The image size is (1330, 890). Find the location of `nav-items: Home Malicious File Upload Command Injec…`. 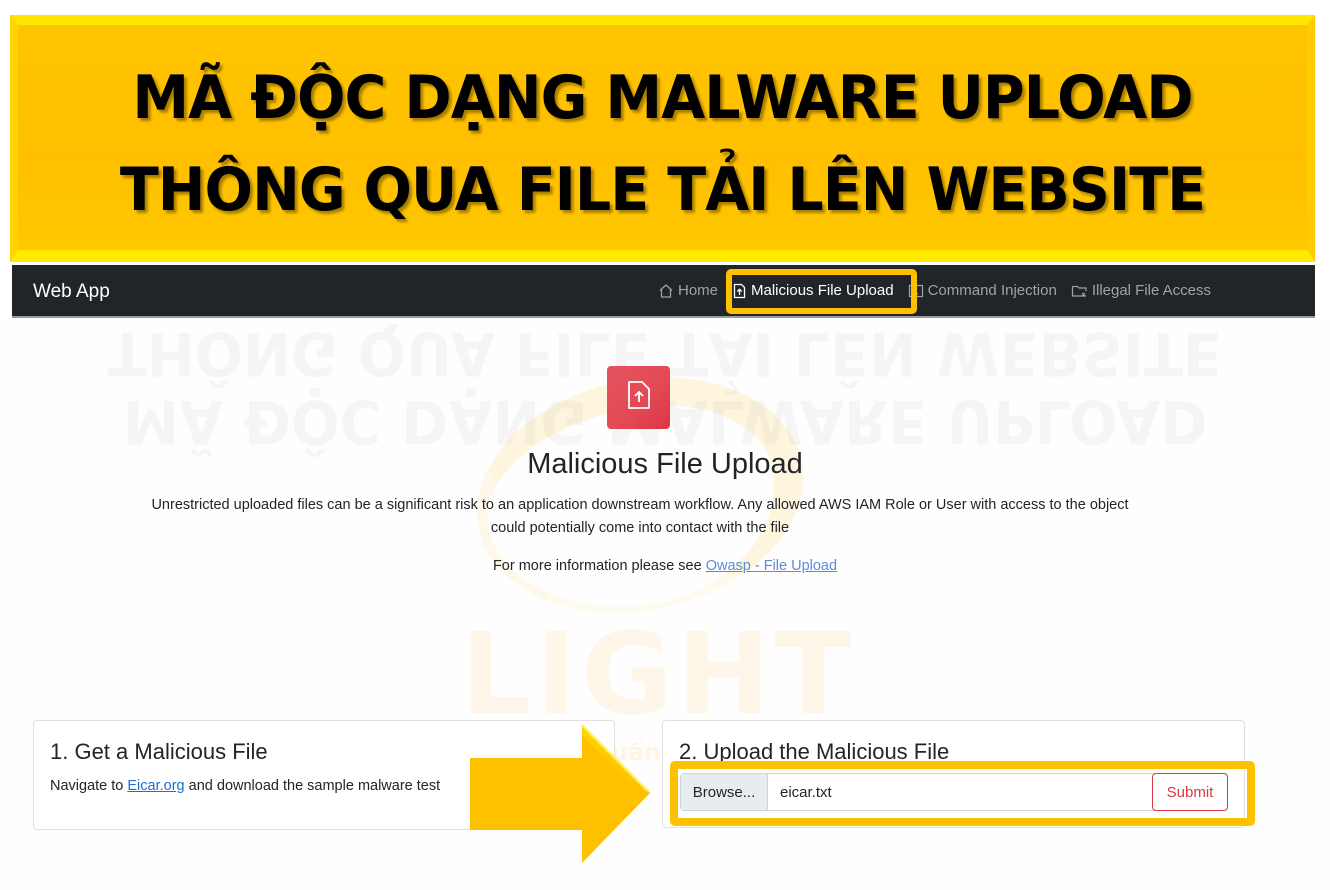

nav-items: Home Malicious File Upload Command Injec… is located at coordinates (941, 290).